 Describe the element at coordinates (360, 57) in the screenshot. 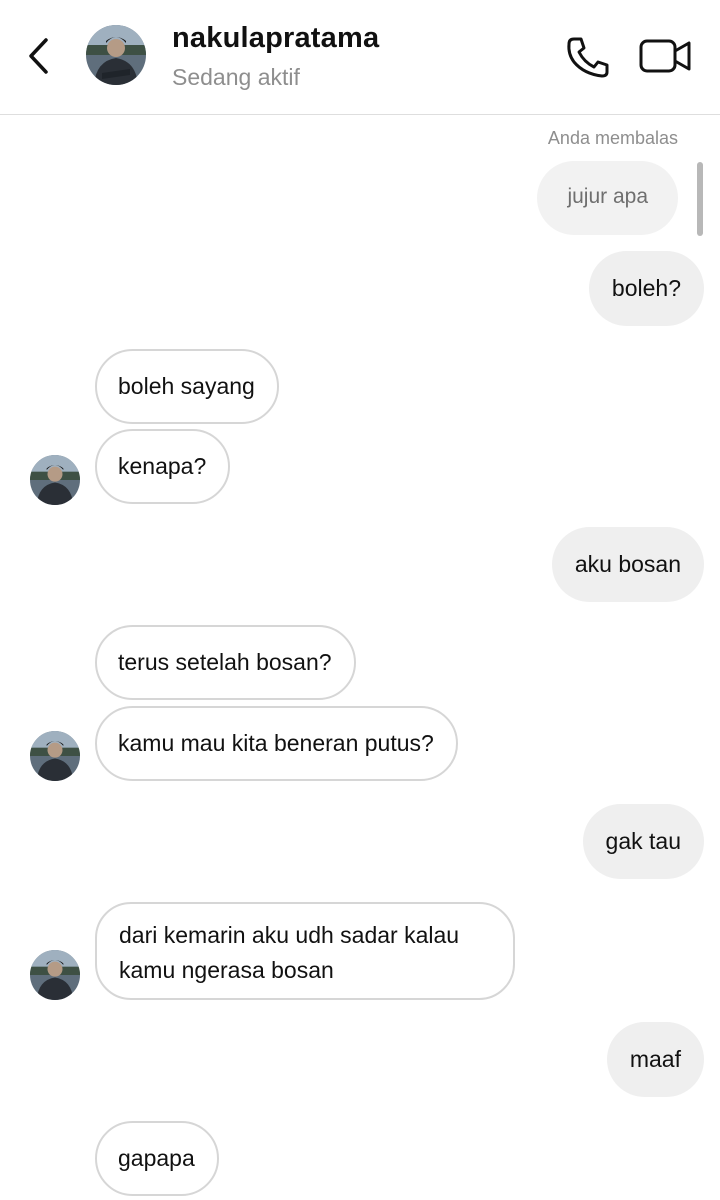

I see `chat-header: nakulapratama Sedang aktif` at that location.